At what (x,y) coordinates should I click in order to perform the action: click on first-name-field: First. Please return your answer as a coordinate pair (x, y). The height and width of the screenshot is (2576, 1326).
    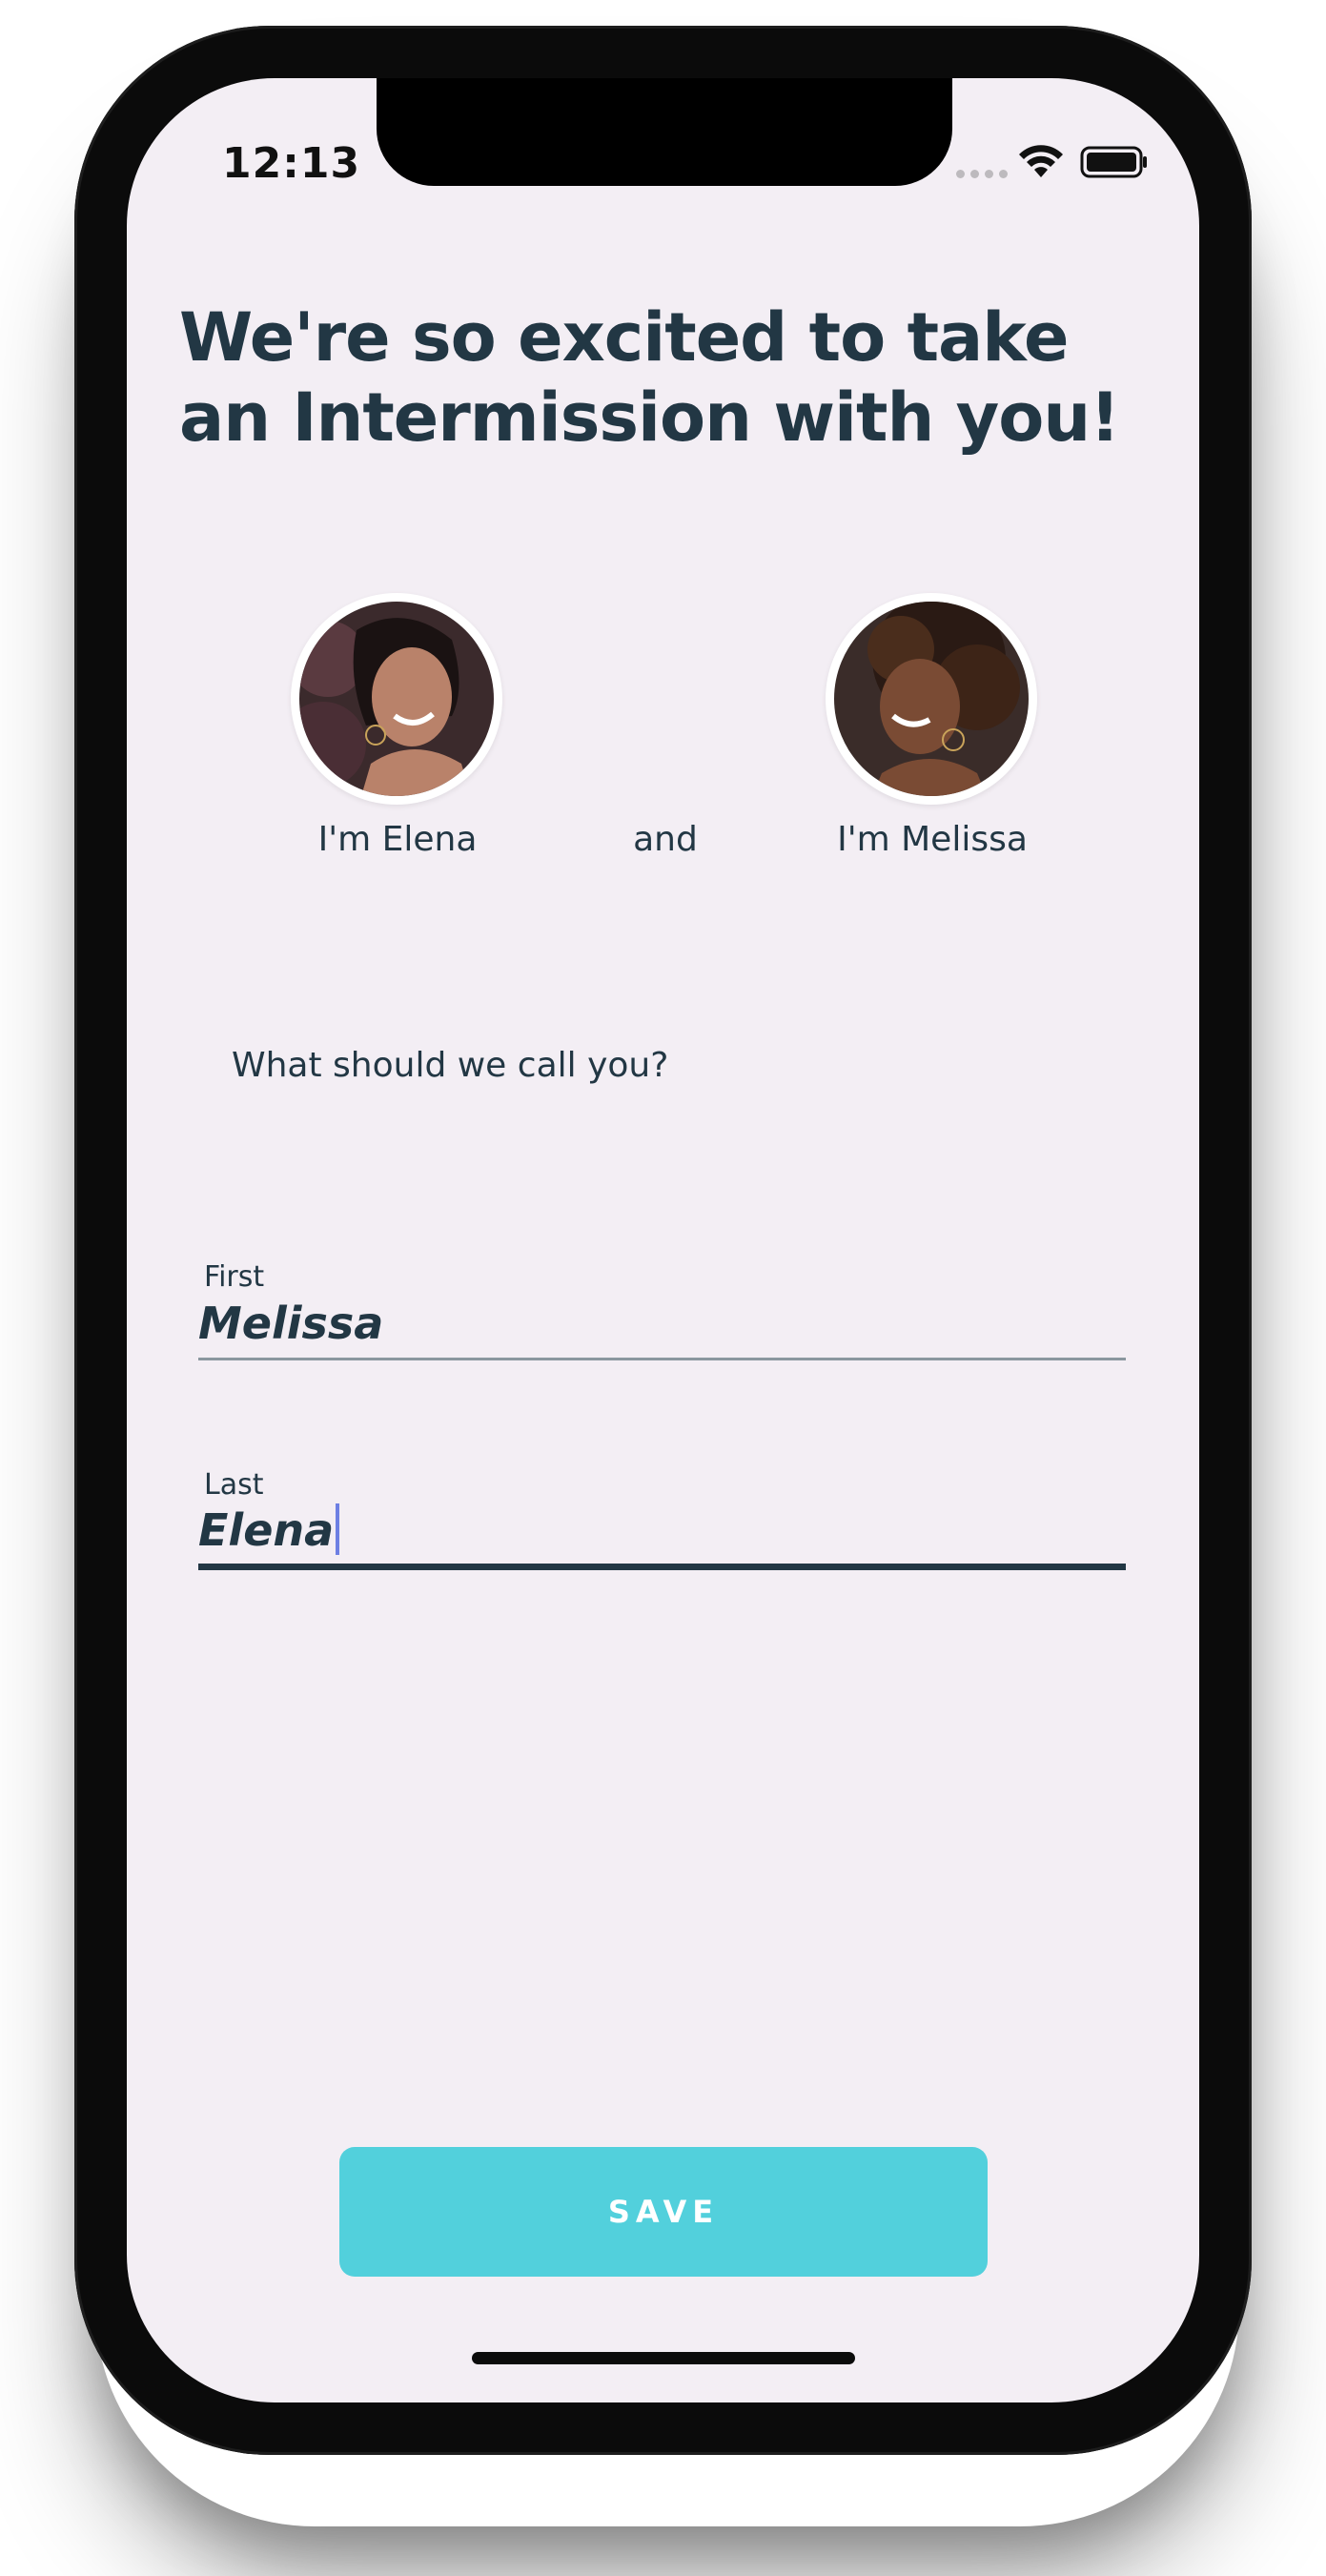
    Looking at the image, I should click on (662, 1310).